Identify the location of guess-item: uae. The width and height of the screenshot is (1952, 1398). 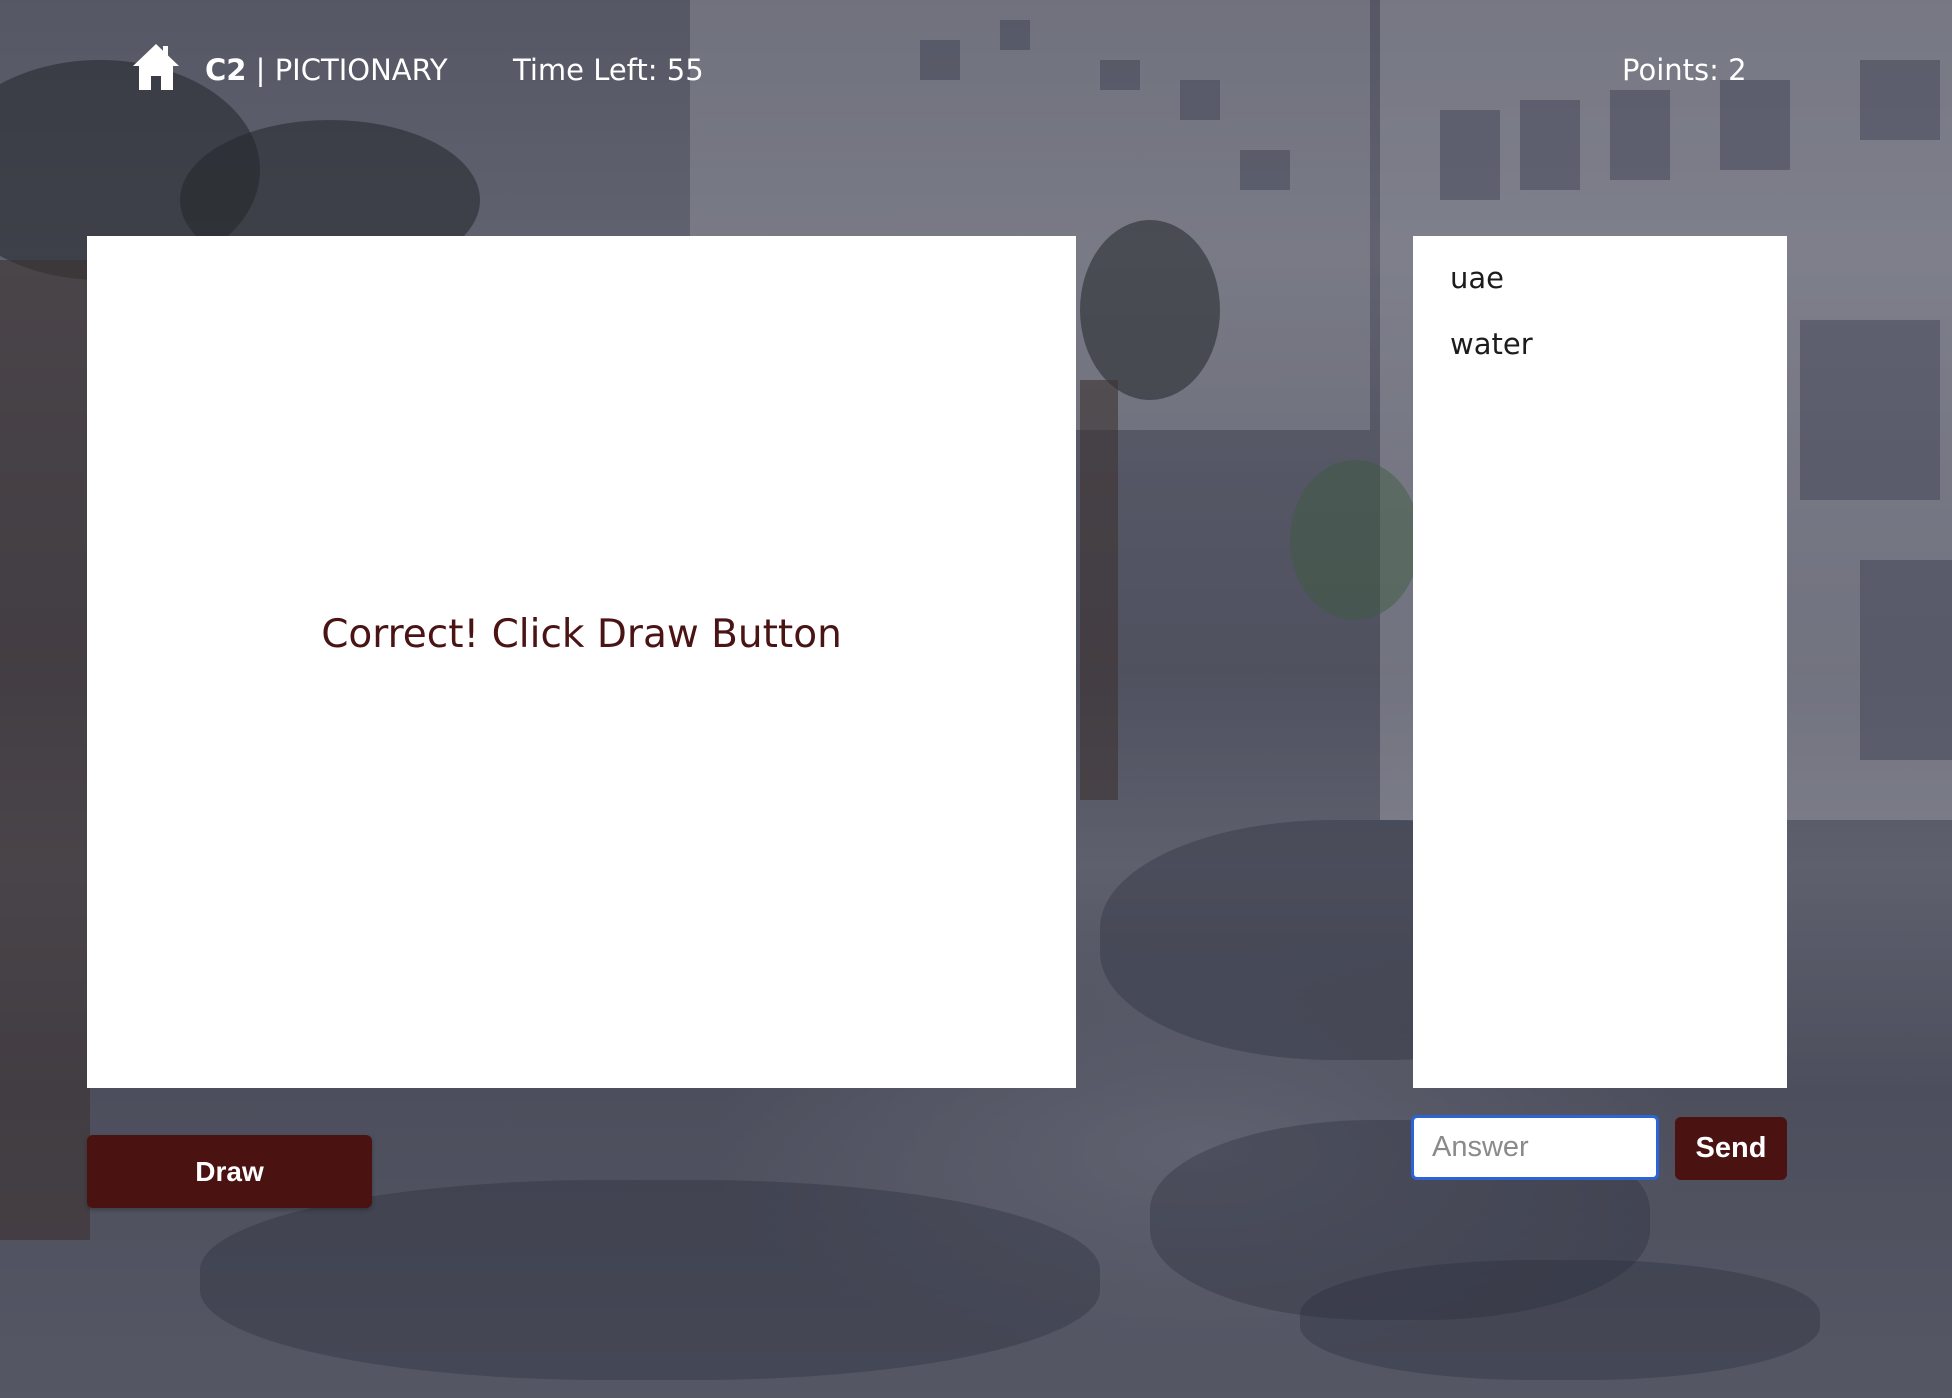
(1477, 278).